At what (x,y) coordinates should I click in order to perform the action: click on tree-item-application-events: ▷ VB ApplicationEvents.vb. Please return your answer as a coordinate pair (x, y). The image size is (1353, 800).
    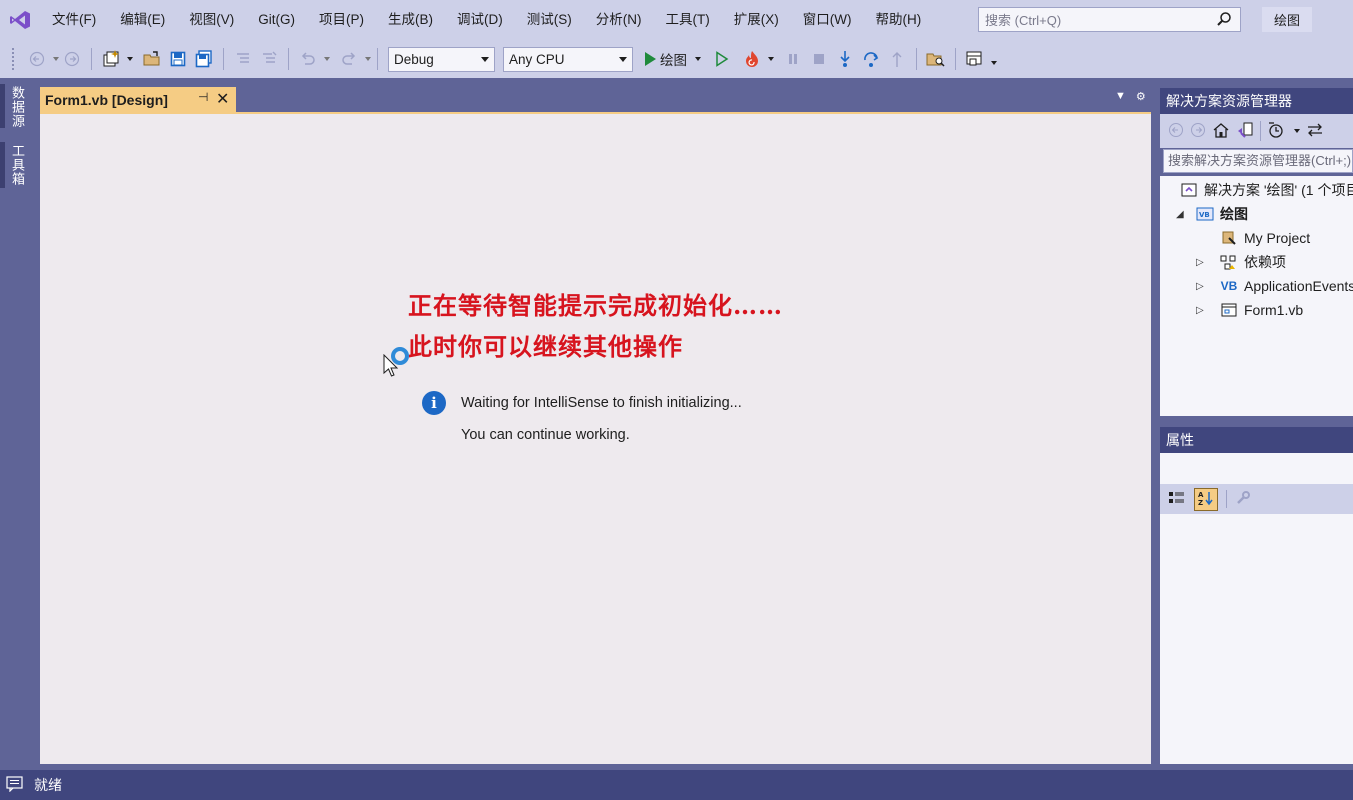
    Looking at the image, I should click on (1274, 286).